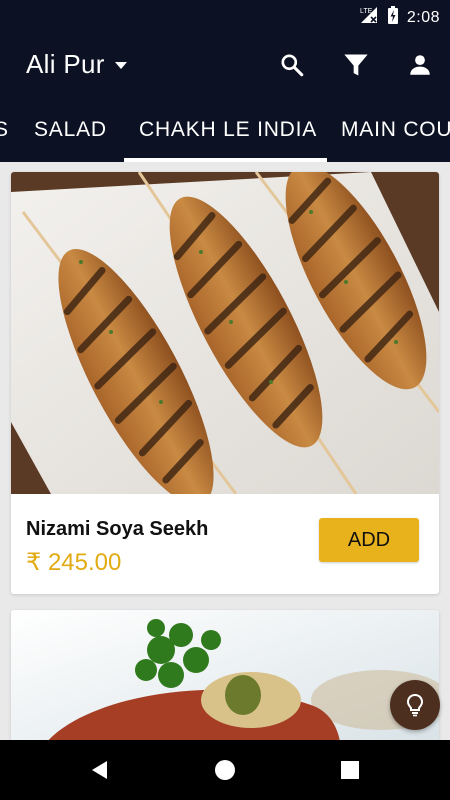 The image size is (450, 800). I want to click on chevron-down-icon, so click(120, 65).